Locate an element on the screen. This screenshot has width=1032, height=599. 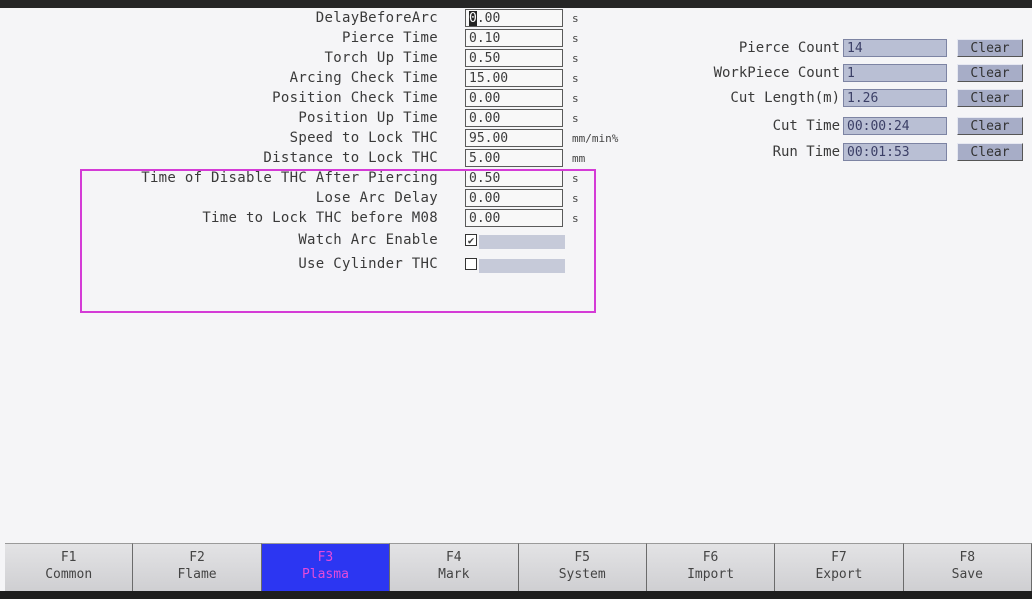
fkey-code: F8 is located at coordinates (967, 557).